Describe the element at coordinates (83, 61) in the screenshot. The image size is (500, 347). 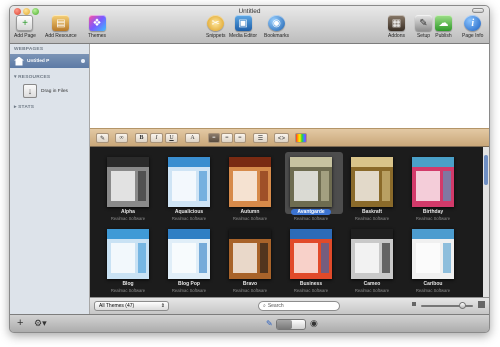
I see `page-status-dot-icon` at that location.